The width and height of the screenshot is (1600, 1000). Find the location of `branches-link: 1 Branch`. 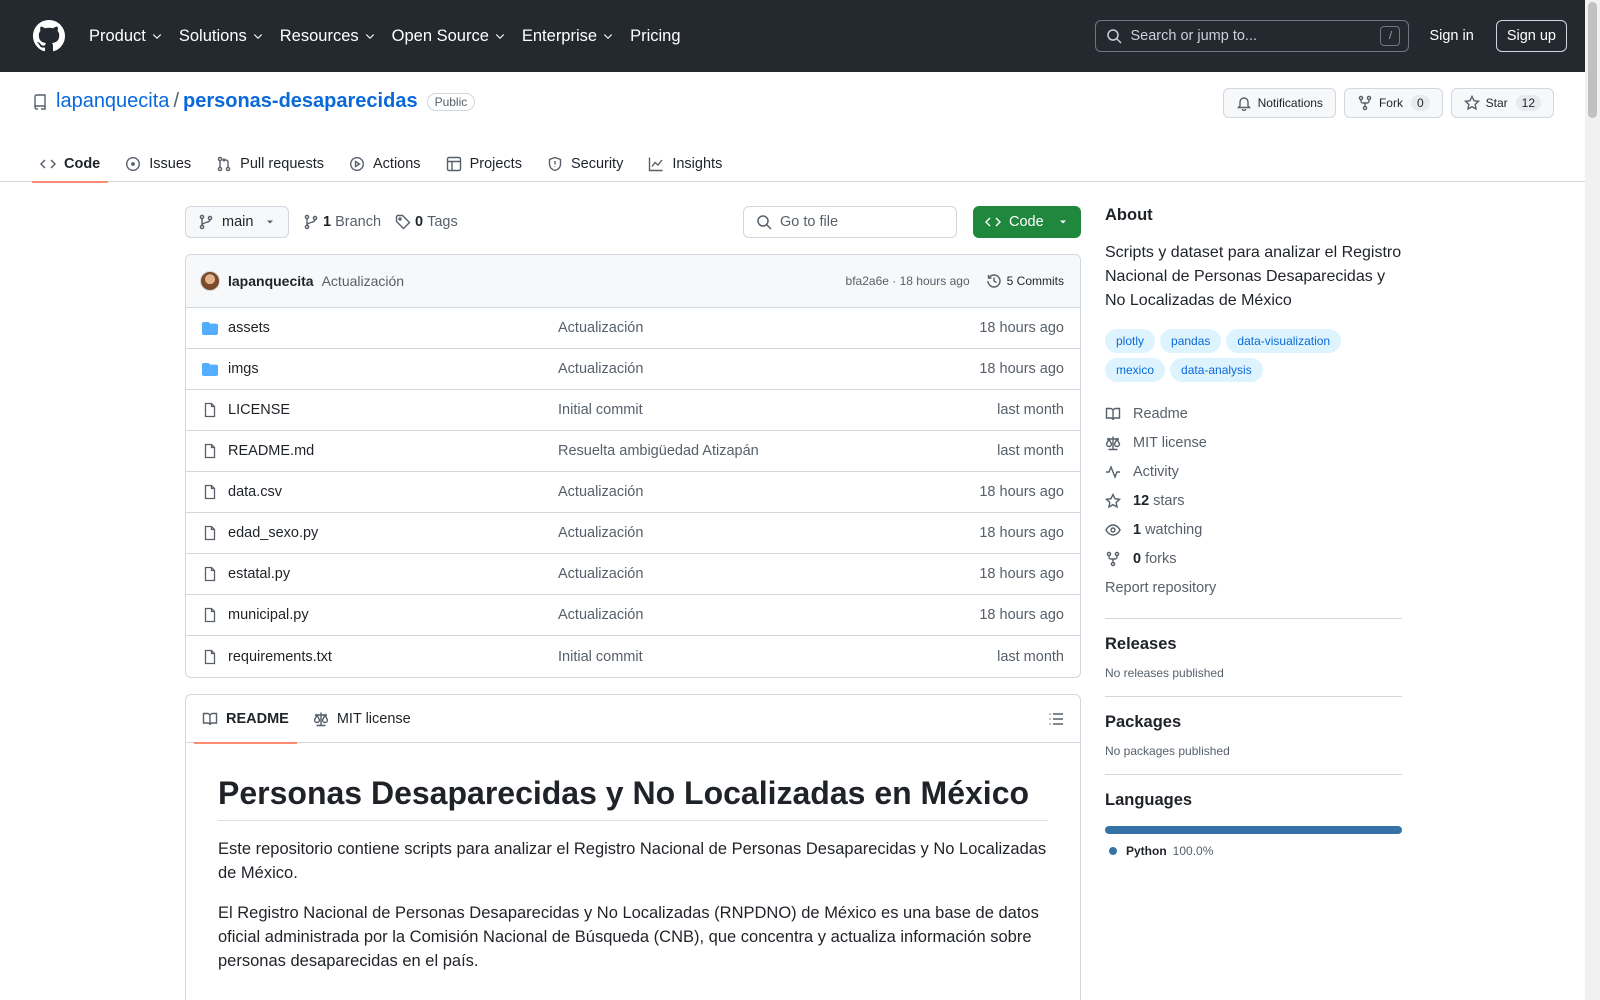

branches-link: 1 Branch is located at coordinates (342, 222).